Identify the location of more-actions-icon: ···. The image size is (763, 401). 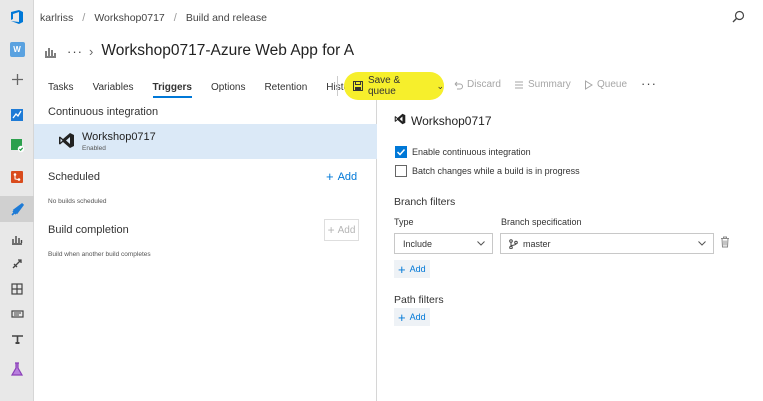
(649, 83).